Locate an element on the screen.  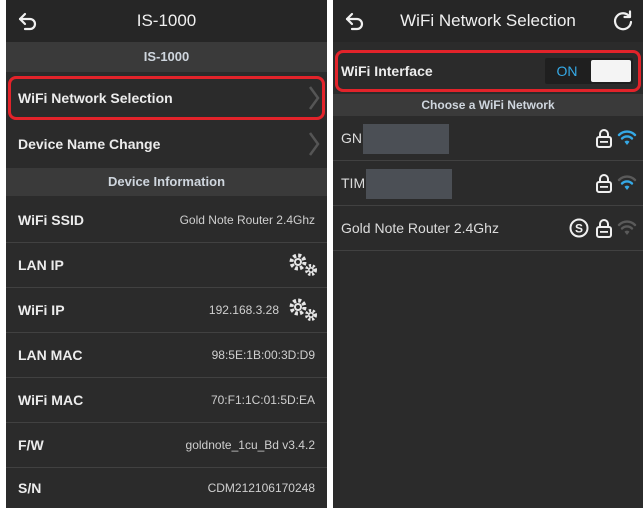
info-label: S/N is located at coordinates (30, 488).